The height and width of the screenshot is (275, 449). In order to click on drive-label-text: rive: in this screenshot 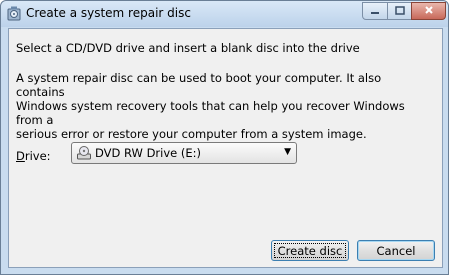, I will do `click(37, 156)`.